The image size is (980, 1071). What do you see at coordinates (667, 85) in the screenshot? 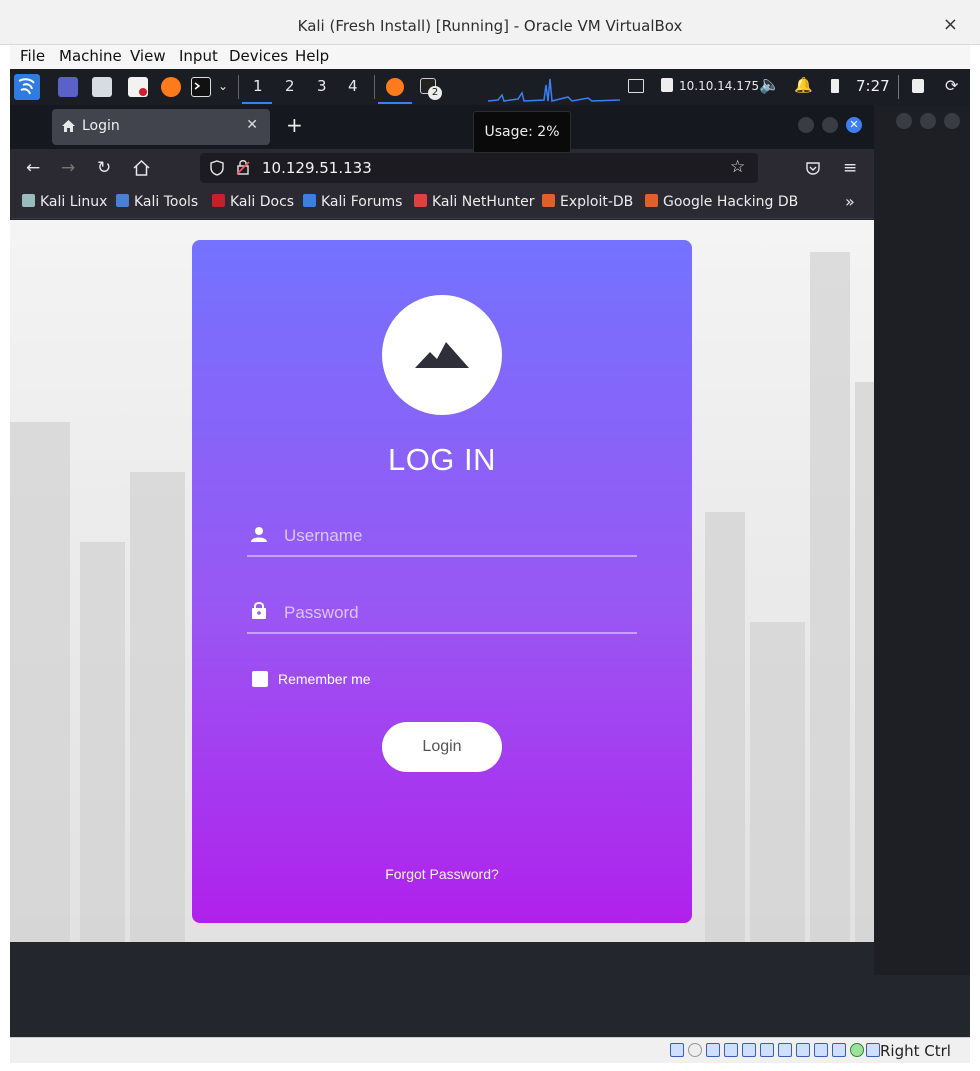
I see `lock-ip-icon` at bounding box center [667, 85].